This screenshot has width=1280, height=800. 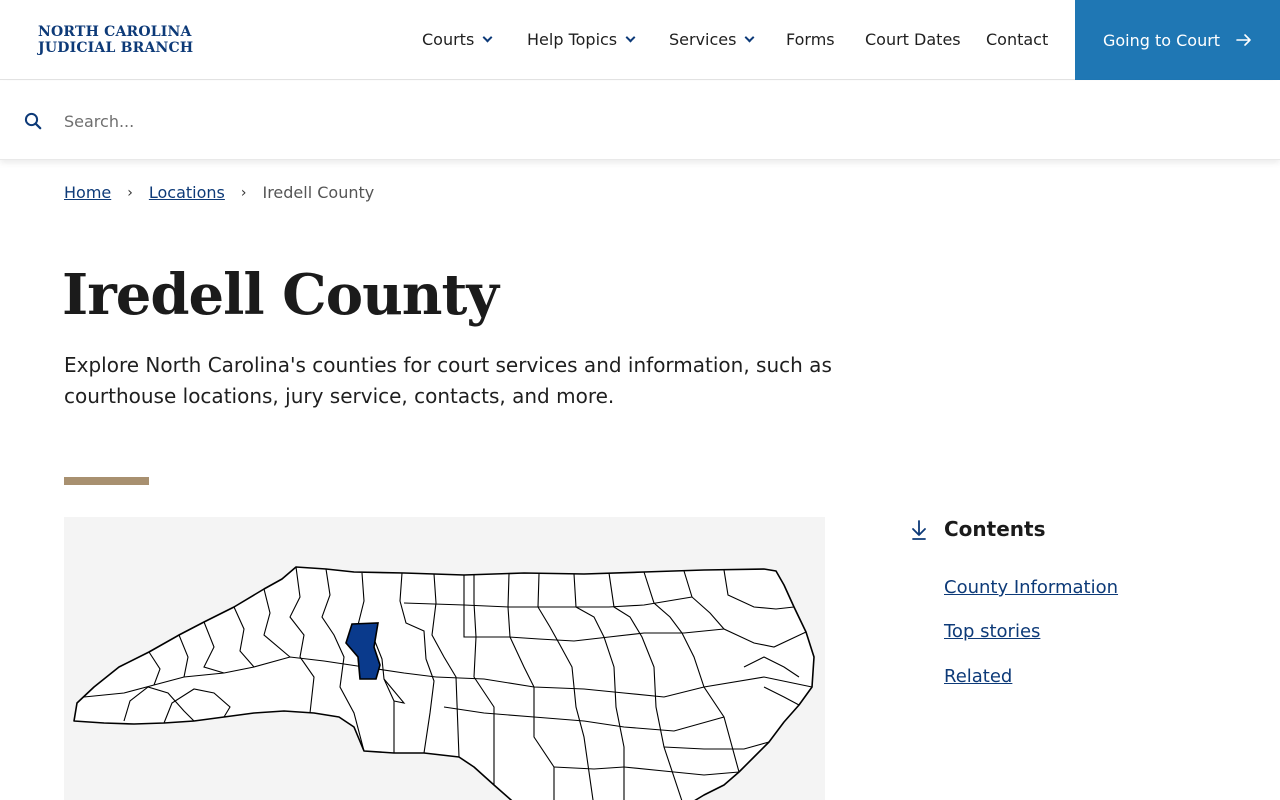 I want to click on contents-heading: Contents, so click(x=995, y=529).